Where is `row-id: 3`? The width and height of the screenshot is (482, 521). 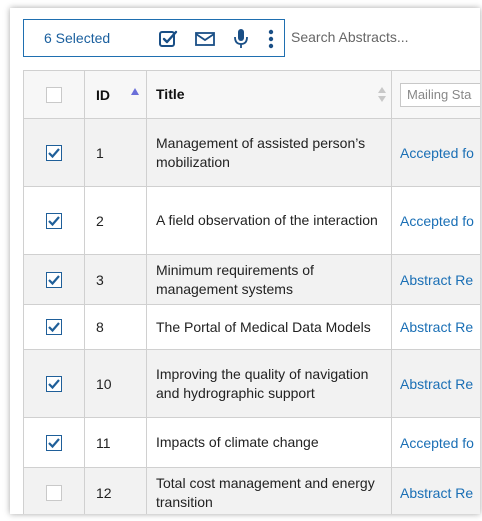 row-id: 3 is located at coordinates (116, 279).